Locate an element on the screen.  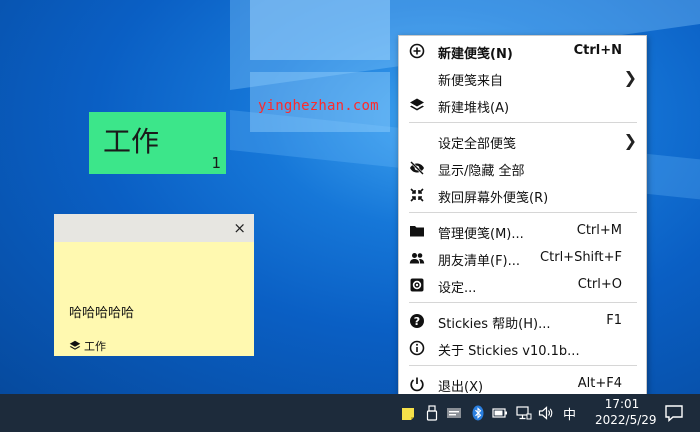
menu-item-show-hide-all: 显示/隐藏 全部 is located at coordinates (522, 168).